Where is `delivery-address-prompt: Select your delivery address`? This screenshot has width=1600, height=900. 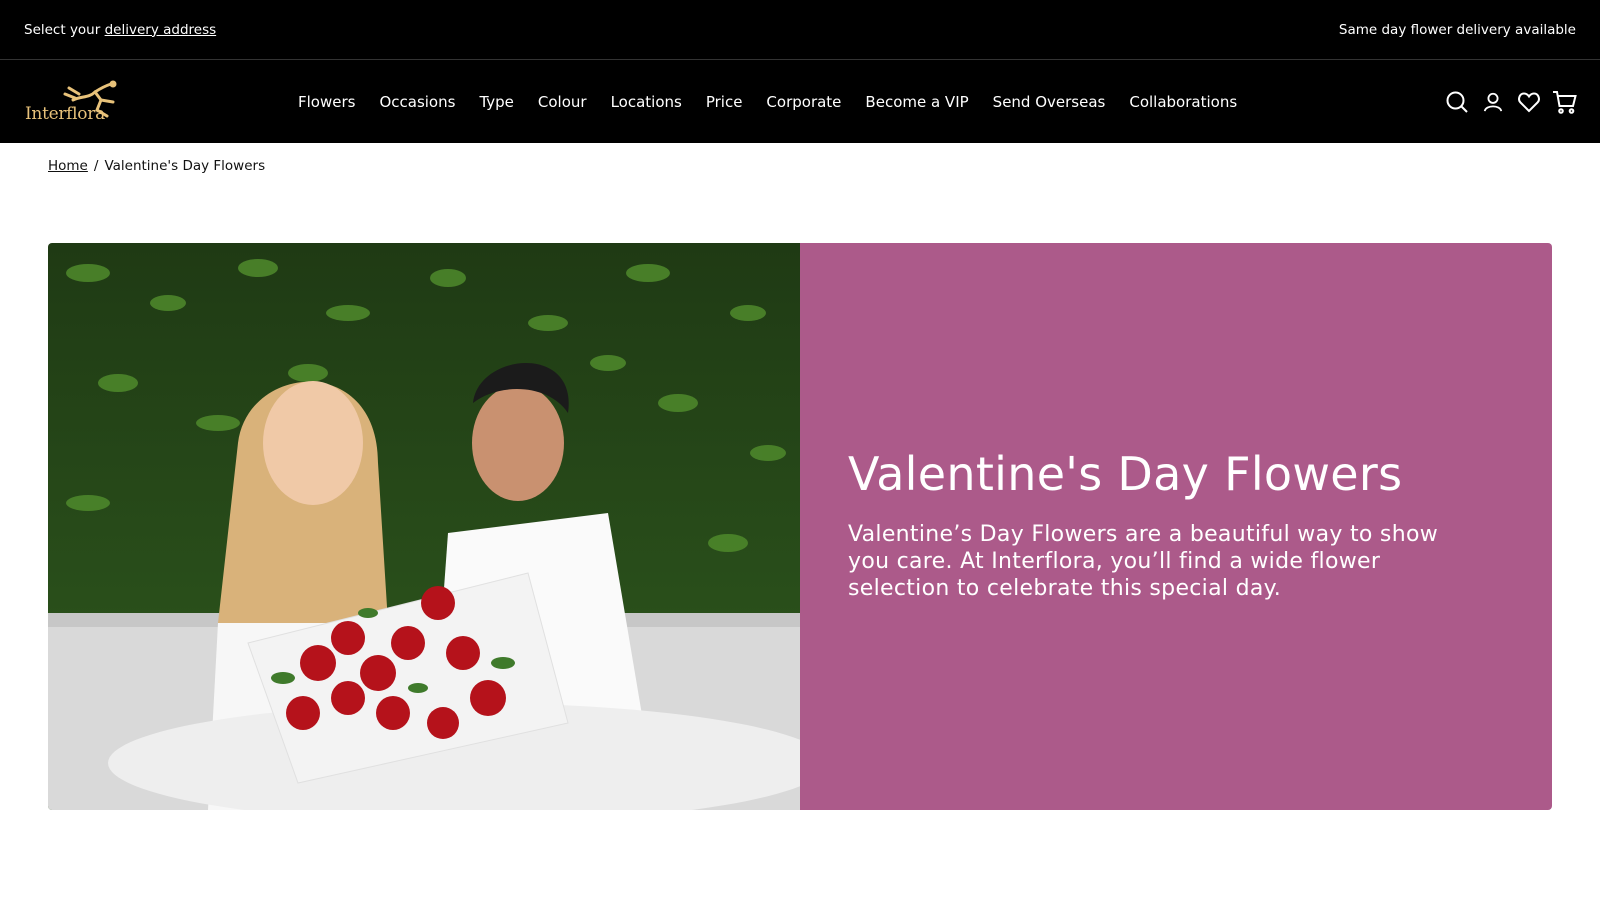 delivery-address-prompt: Select your delivery address is located at coordinates (120, 30).